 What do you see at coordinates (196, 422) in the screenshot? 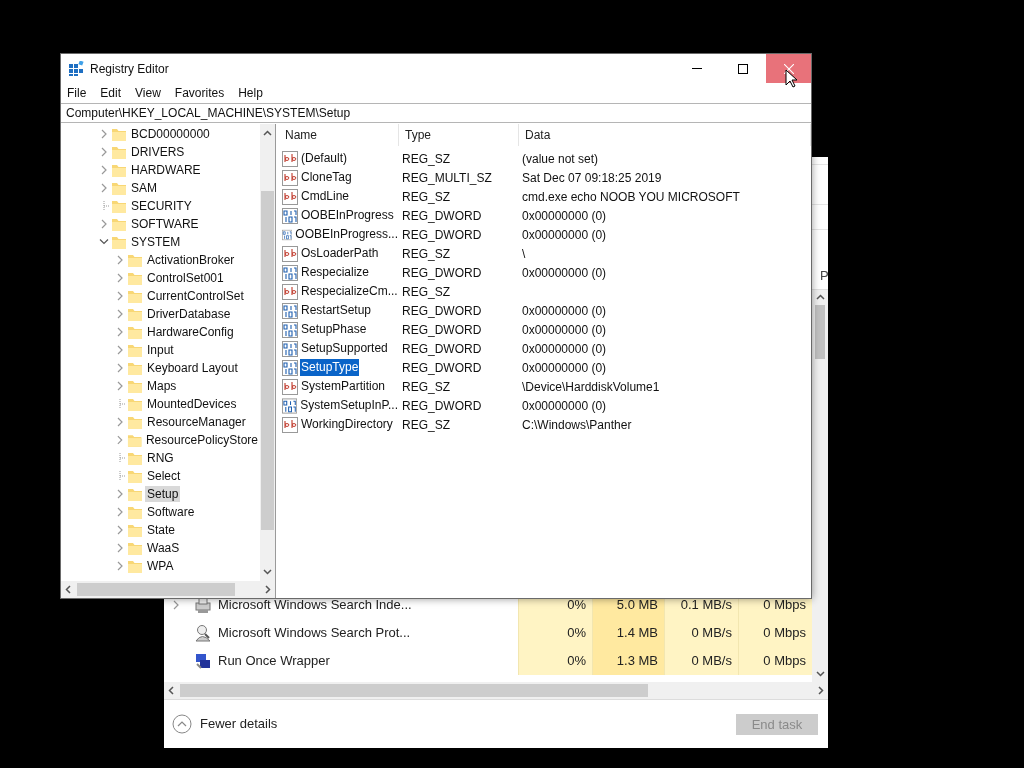
I see `tree-item: ResourceManager` at bounding box center [196, 422].